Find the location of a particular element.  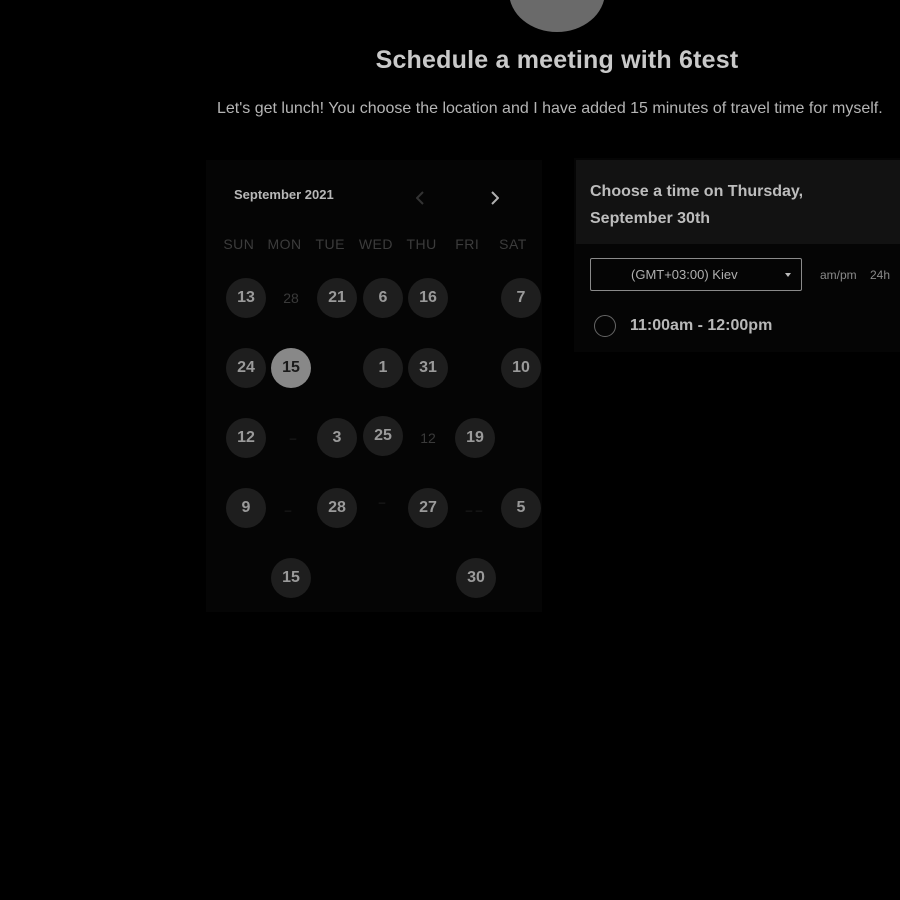

format-ampm-toggle: am/pm is located at coordinates (838, 275).